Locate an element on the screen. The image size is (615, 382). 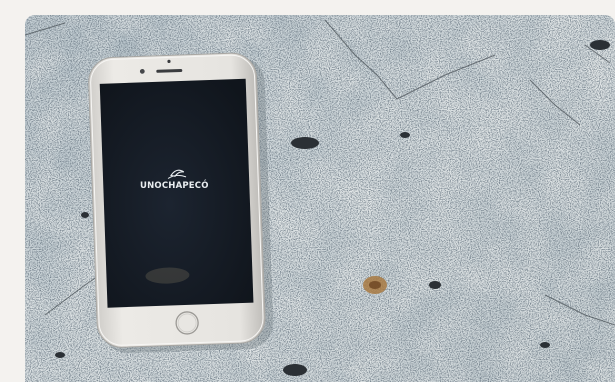
screen-logo-text: UNOCHAPECÓ is located at coordinates (174, 186).